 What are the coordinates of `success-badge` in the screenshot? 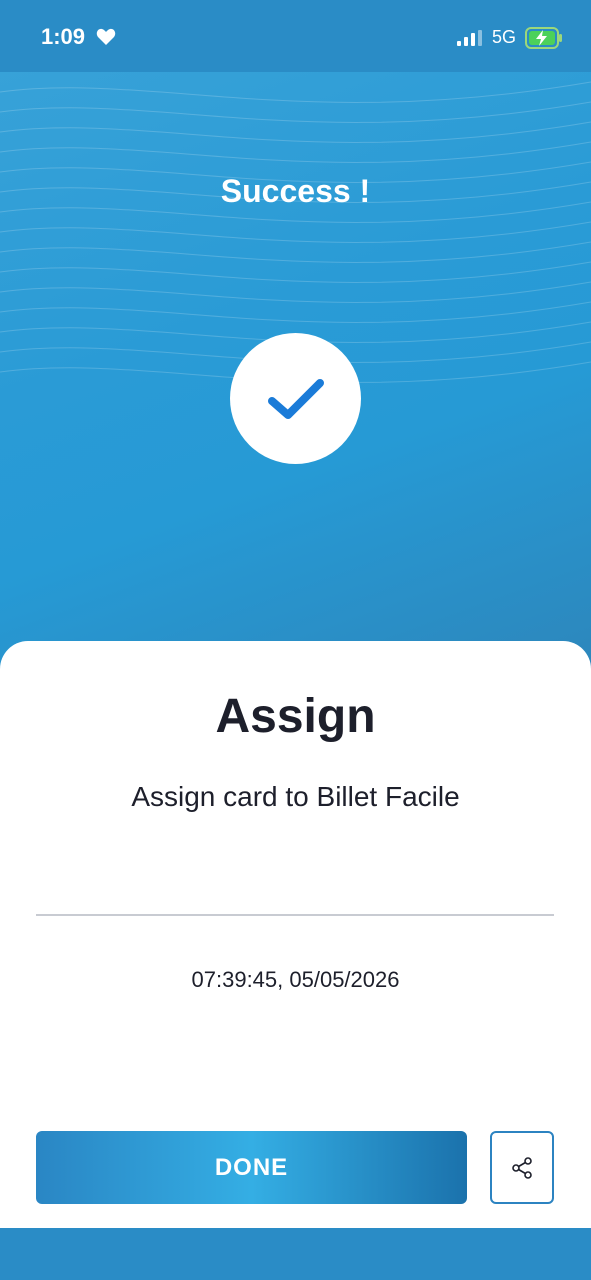 It's located at (295, 398).